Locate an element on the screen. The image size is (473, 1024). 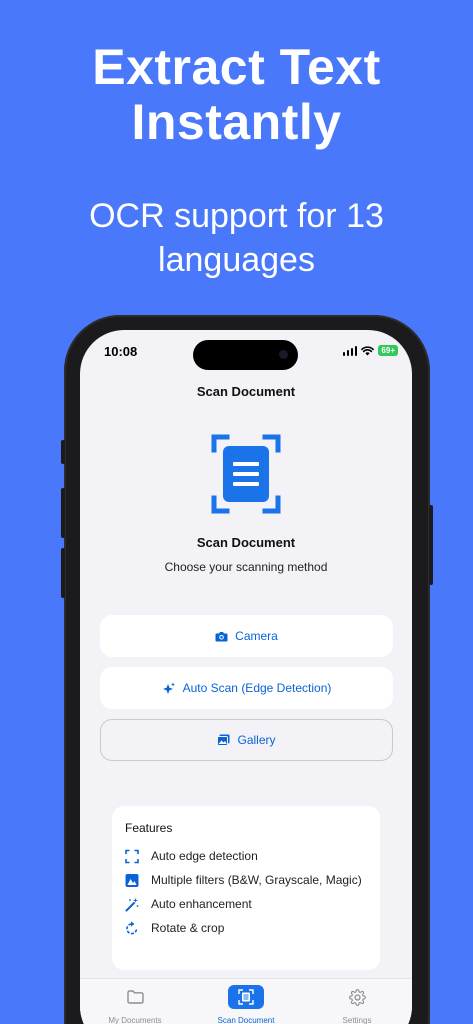
photo-icon is located at coordinates (223, 740).